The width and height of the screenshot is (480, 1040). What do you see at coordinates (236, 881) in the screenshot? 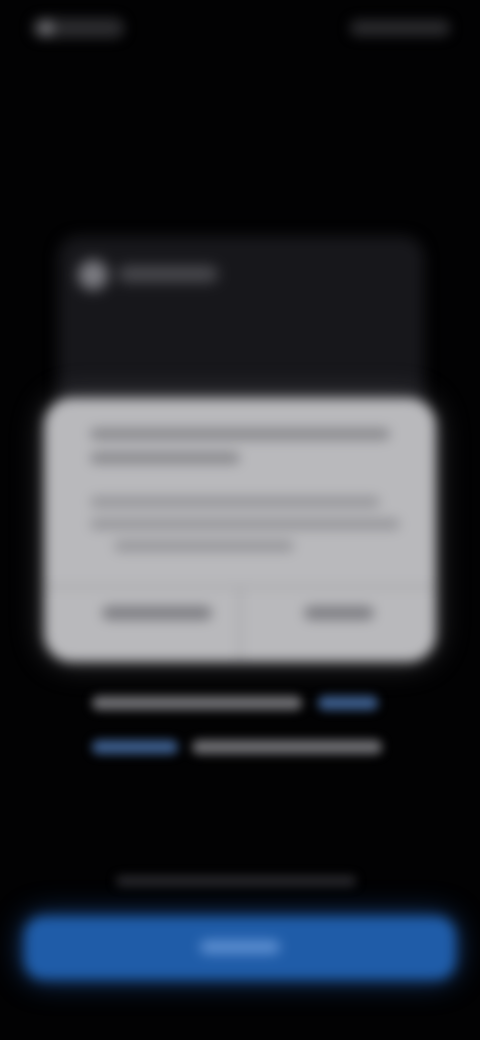
I see `caption-text` at bounding box center [236, 881].